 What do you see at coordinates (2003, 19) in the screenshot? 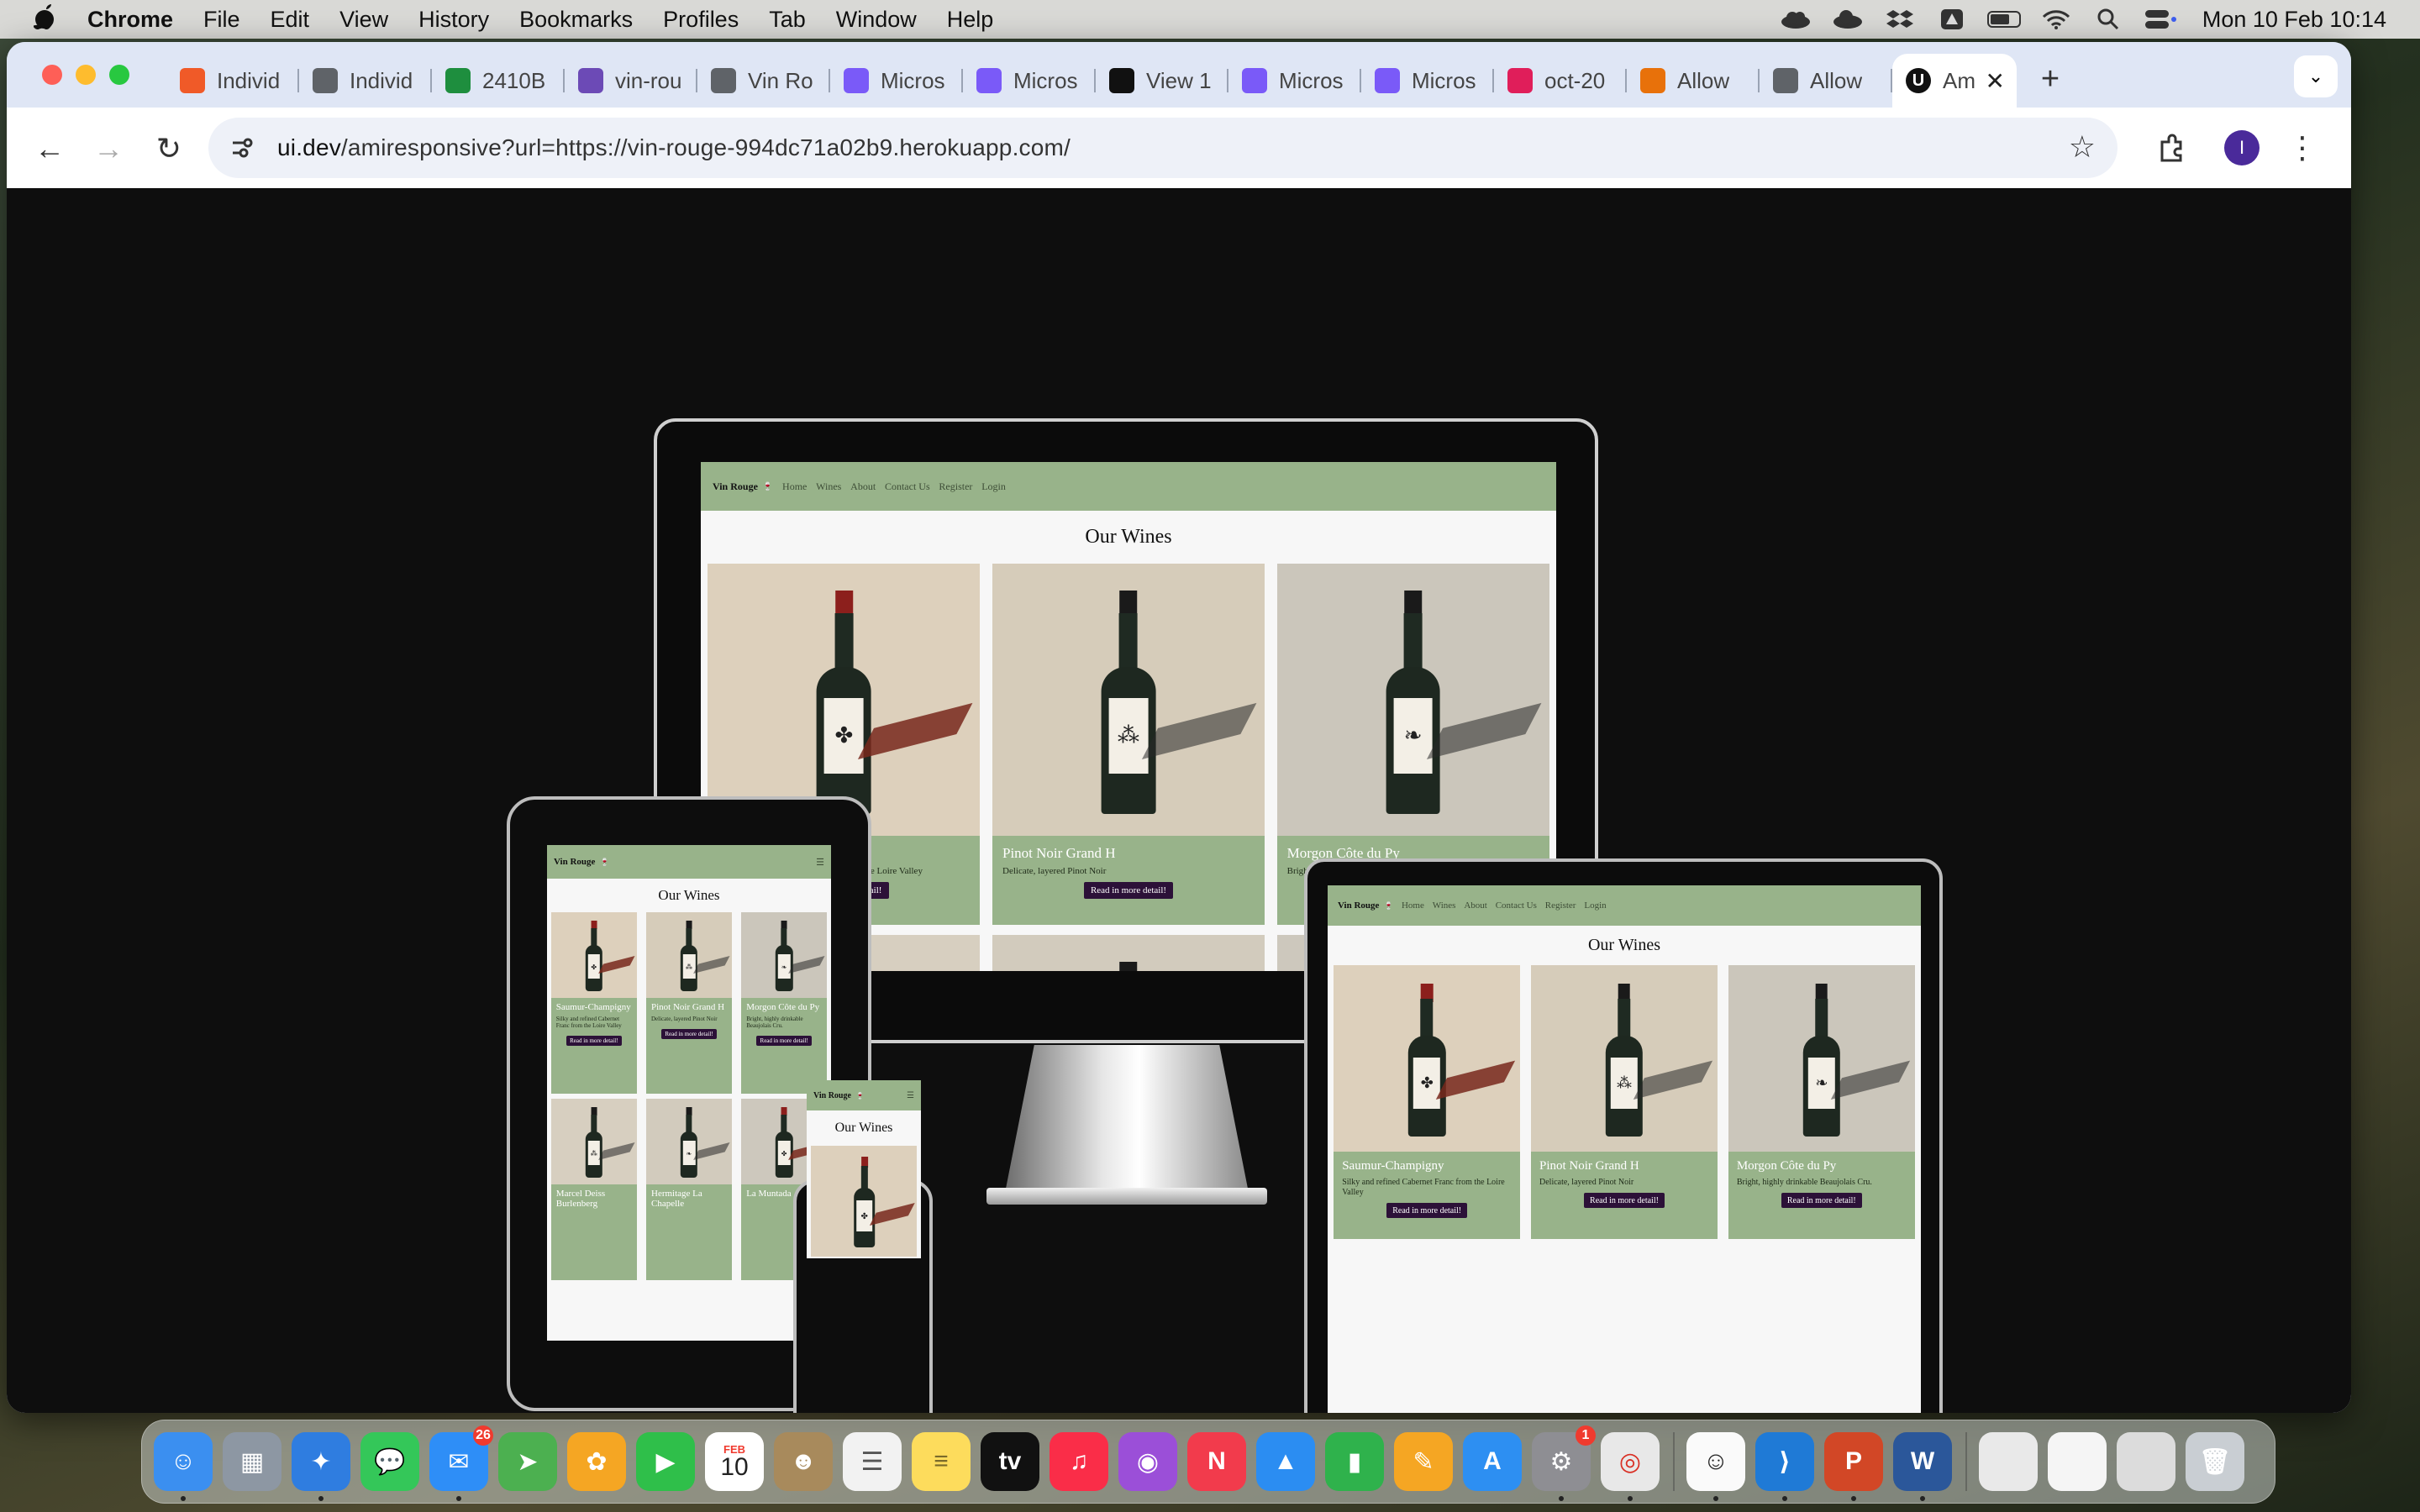
I see `battery-icon` at bounding box center [2003, 19].